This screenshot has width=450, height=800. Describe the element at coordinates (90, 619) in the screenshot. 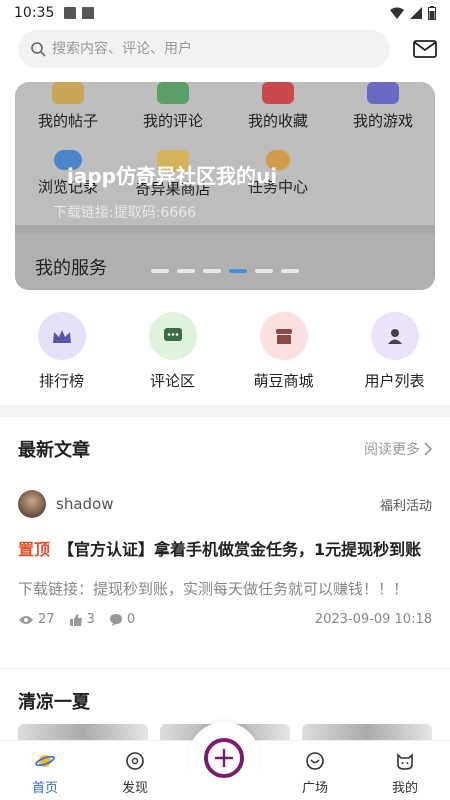

I see `likes-count: 3` at that location.